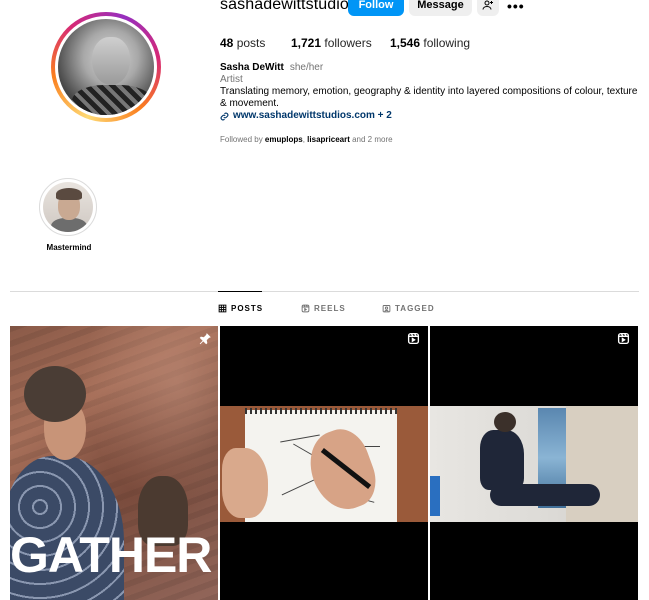 The image size is (649, 600). I want to click on suggested-users-button, so click(488, 8).